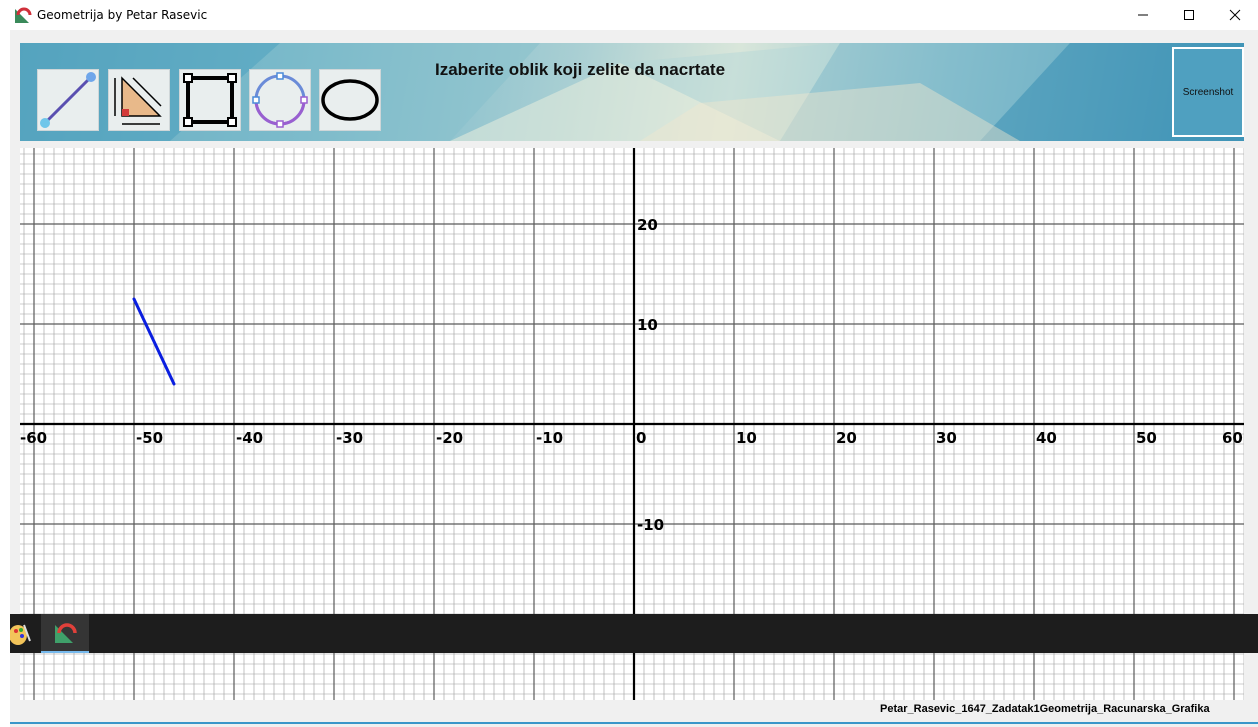 The width and height of the screenshot is (1258, 727). Describe the element at coordinates (1046, 438) in the screenshot. I see `x-tick-label: 40` at that location.